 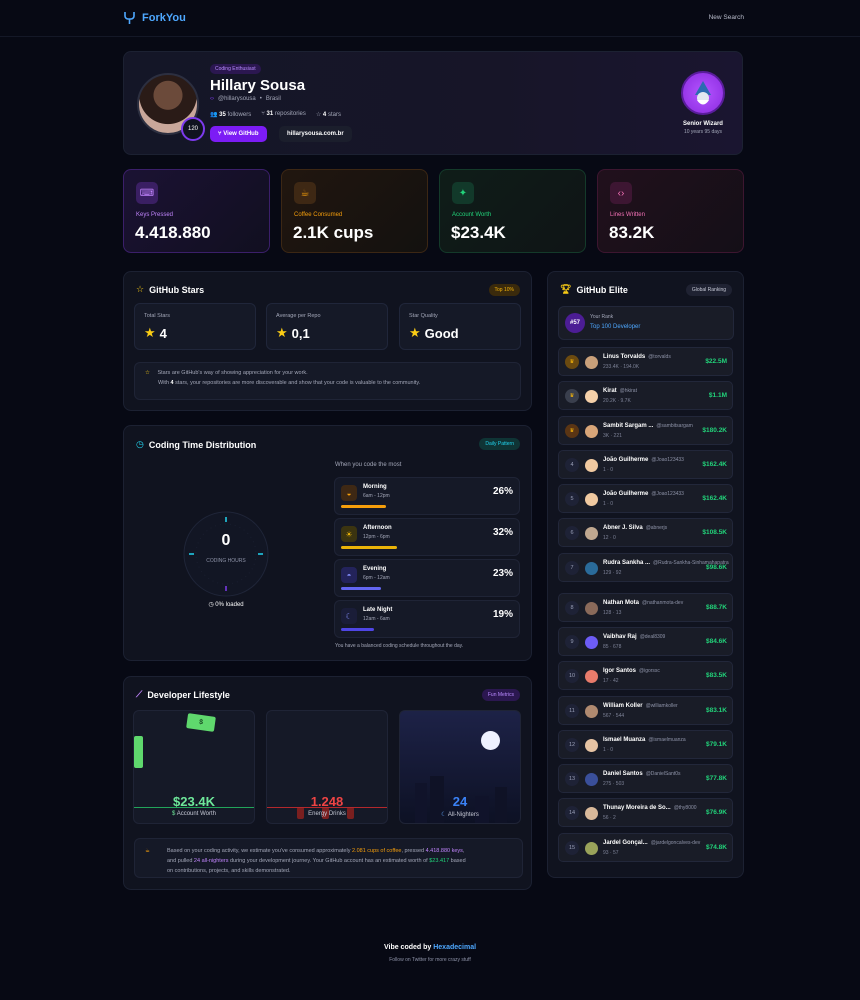 What do you see at coordinates (645, 675) in the screenshot?
I see `elite-row: 10 Igor Santos @igorssc 17 · 42 $83.5K` at bounding box center [645, 675].